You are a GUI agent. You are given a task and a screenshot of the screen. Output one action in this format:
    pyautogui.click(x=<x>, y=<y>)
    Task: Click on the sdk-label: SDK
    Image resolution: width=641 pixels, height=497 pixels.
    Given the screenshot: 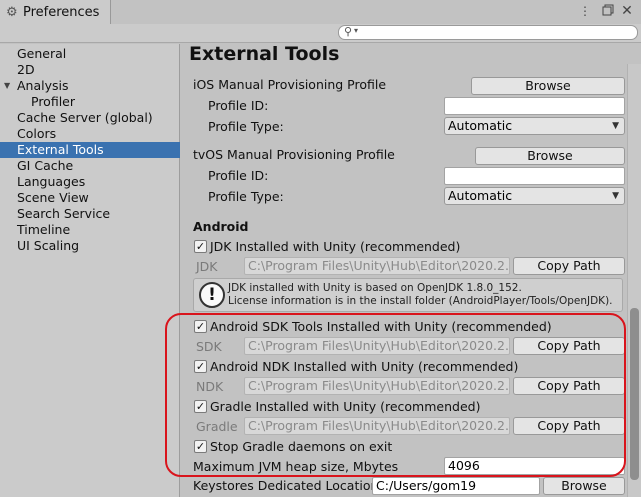 What is the action you would take?
    pyautogui.click(x=209, y=346)
    